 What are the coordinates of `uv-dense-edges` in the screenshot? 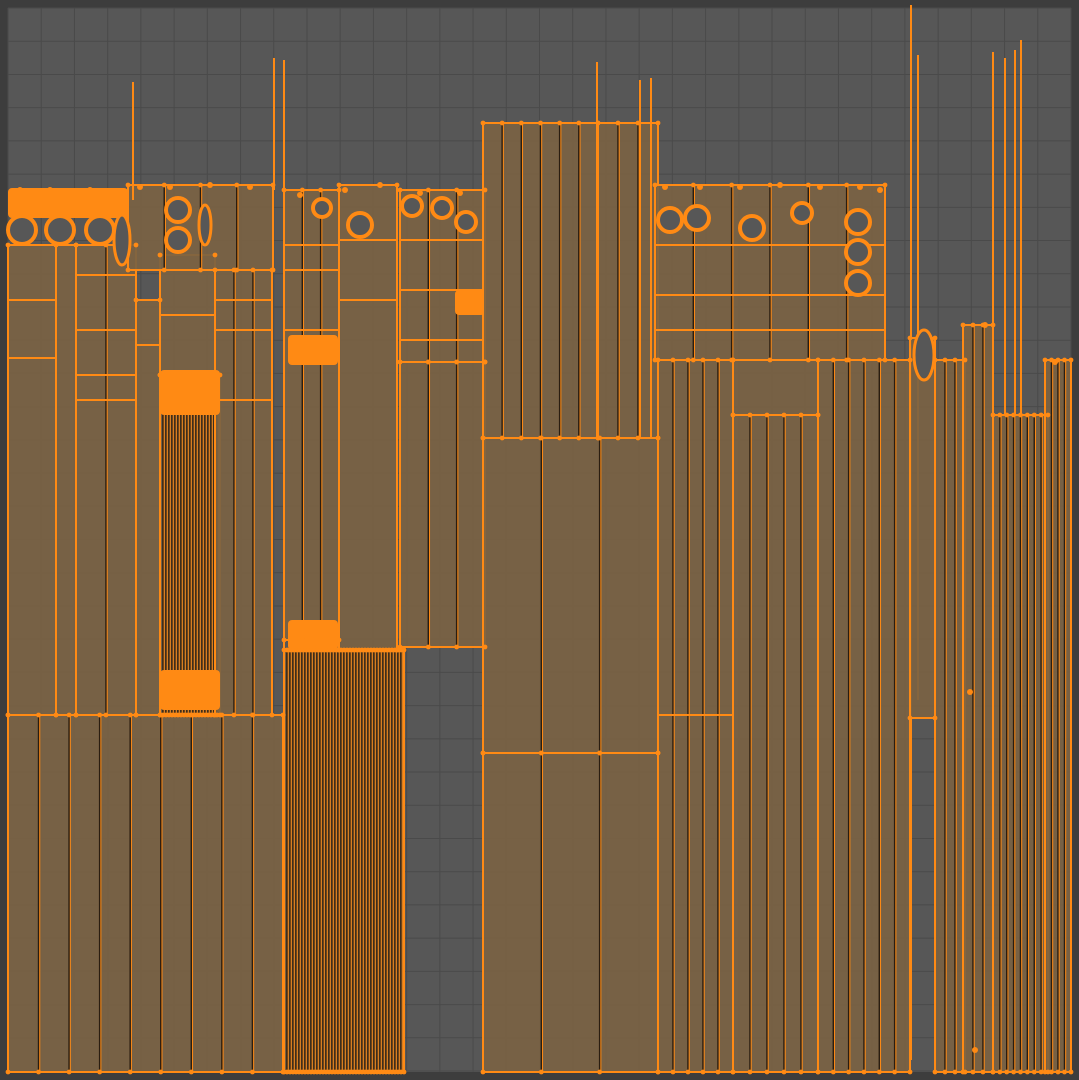 It's located at (313, 350).